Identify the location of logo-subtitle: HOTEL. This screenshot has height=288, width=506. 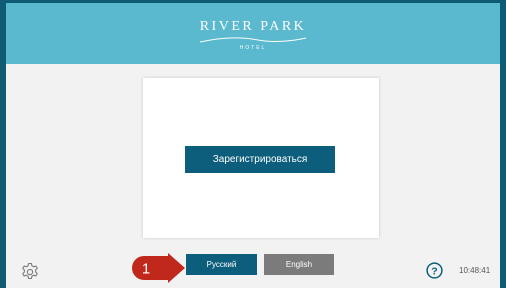
(253, 48).